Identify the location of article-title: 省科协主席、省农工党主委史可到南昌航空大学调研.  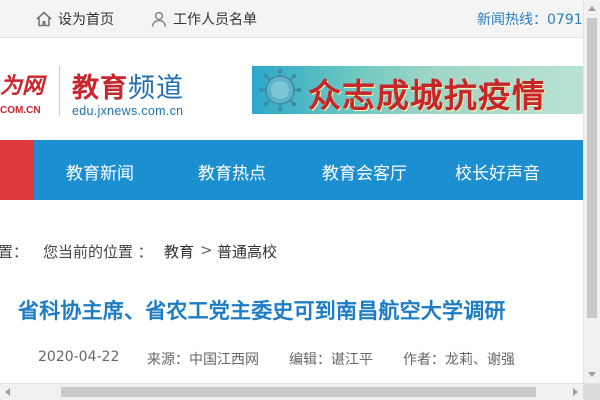
(262, 311).